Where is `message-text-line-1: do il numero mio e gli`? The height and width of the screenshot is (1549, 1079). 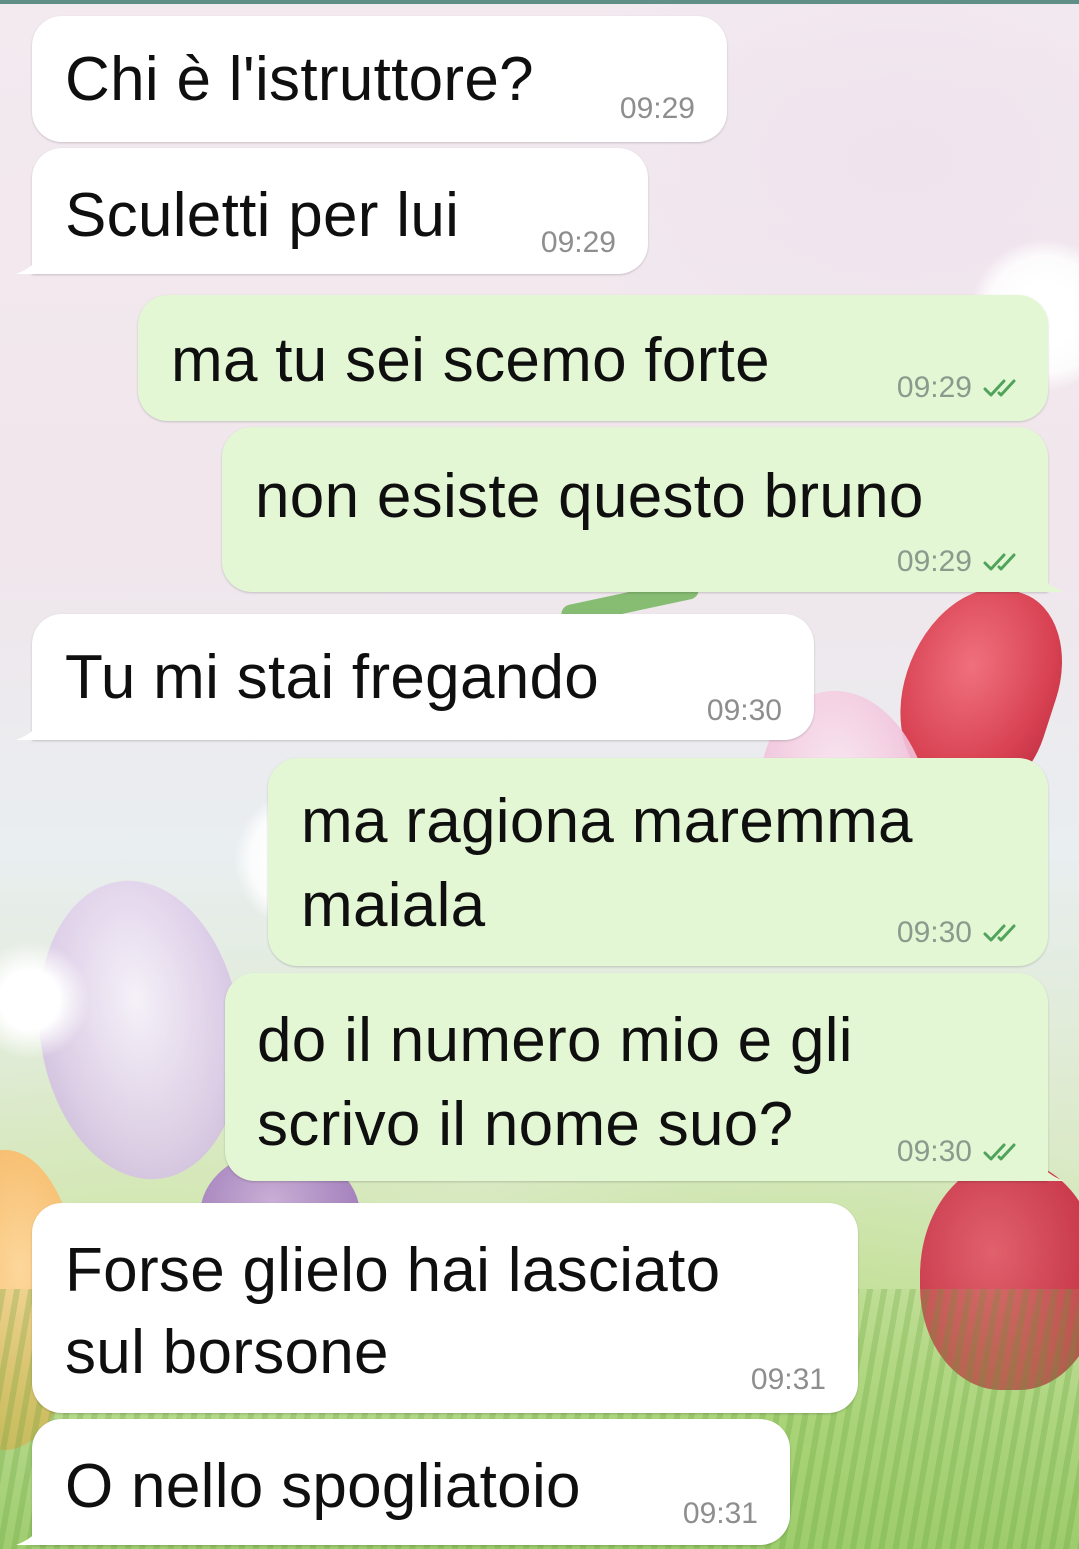
message-text-line-1: do il numero mio e gli is located at coordinates (555, 1040).